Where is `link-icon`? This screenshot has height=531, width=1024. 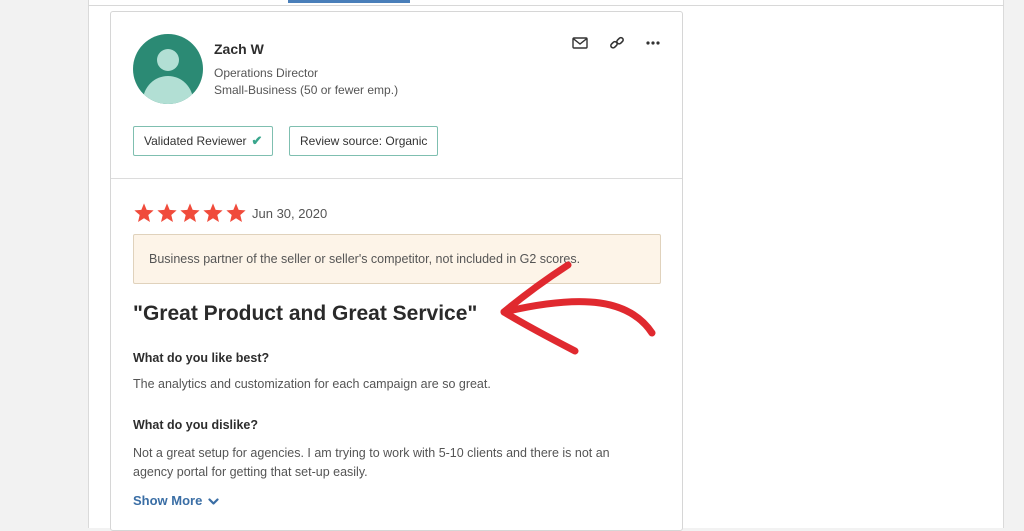
link-icon is located at coordinates (617, 43).